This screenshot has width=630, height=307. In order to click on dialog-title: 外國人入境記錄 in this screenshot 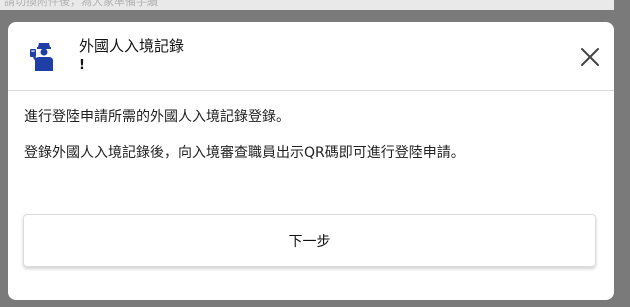, I will do `click(132, 46)`.